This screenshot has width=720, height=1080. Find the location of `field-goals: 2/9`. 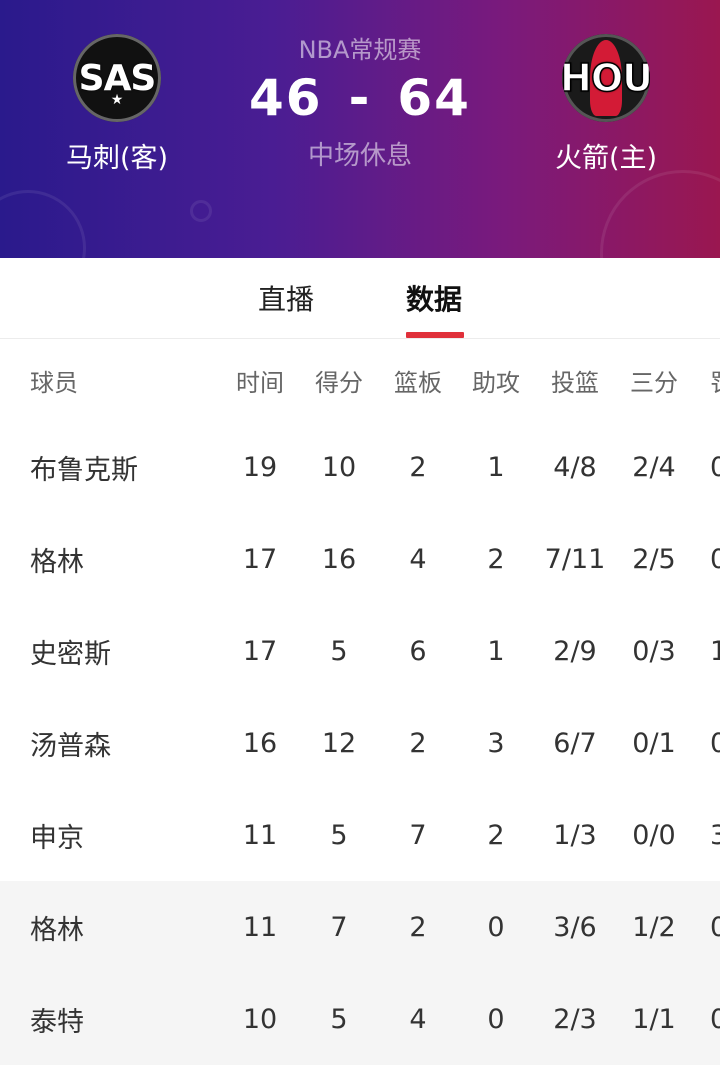

field-goals: 2/9 is located at coordinates (575, 651).